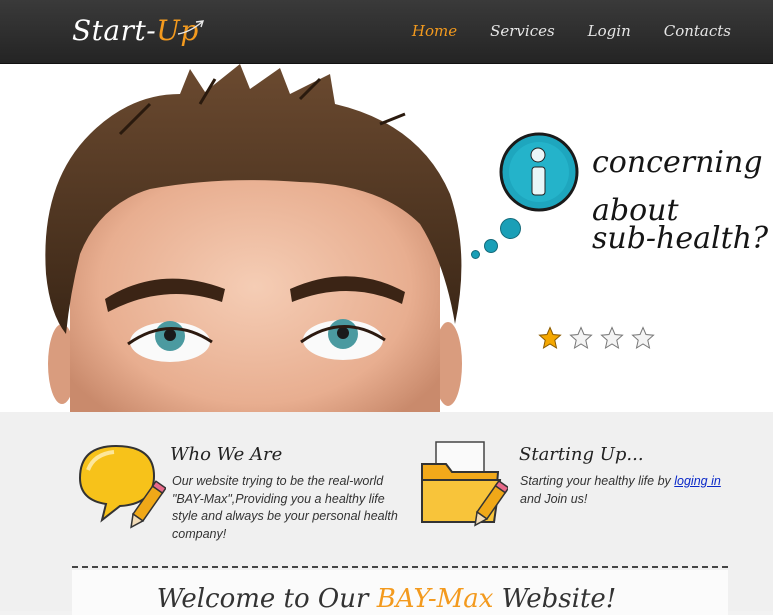  Describe the element at coordinates (266, 599) in the screenshot. I see `welcome-before: Welcome to Our` at that location.